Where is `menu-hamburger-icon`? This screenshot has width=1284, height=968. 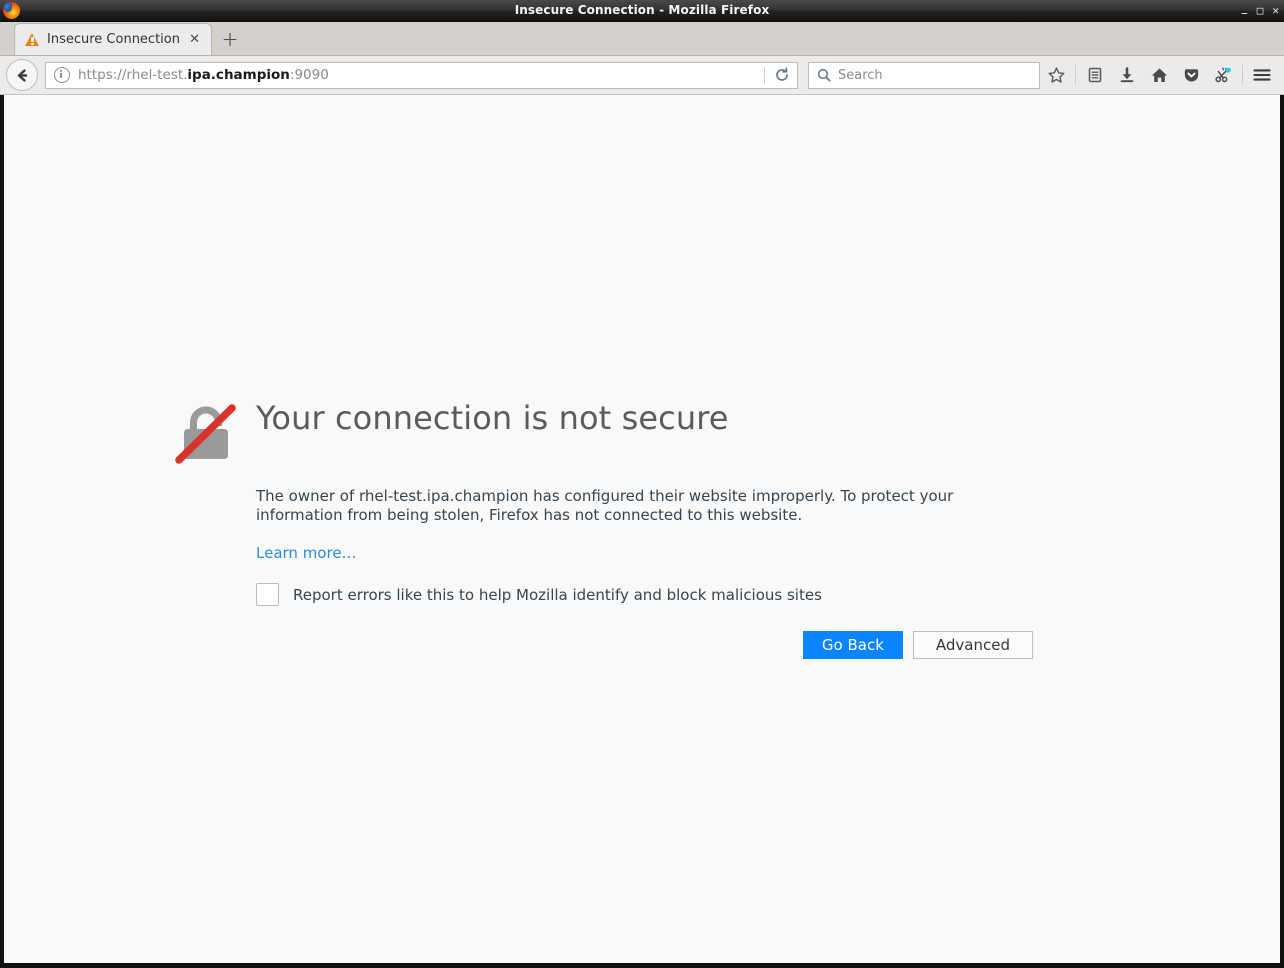
menu-hamburger-icon is located at coordinates (1262, 75).